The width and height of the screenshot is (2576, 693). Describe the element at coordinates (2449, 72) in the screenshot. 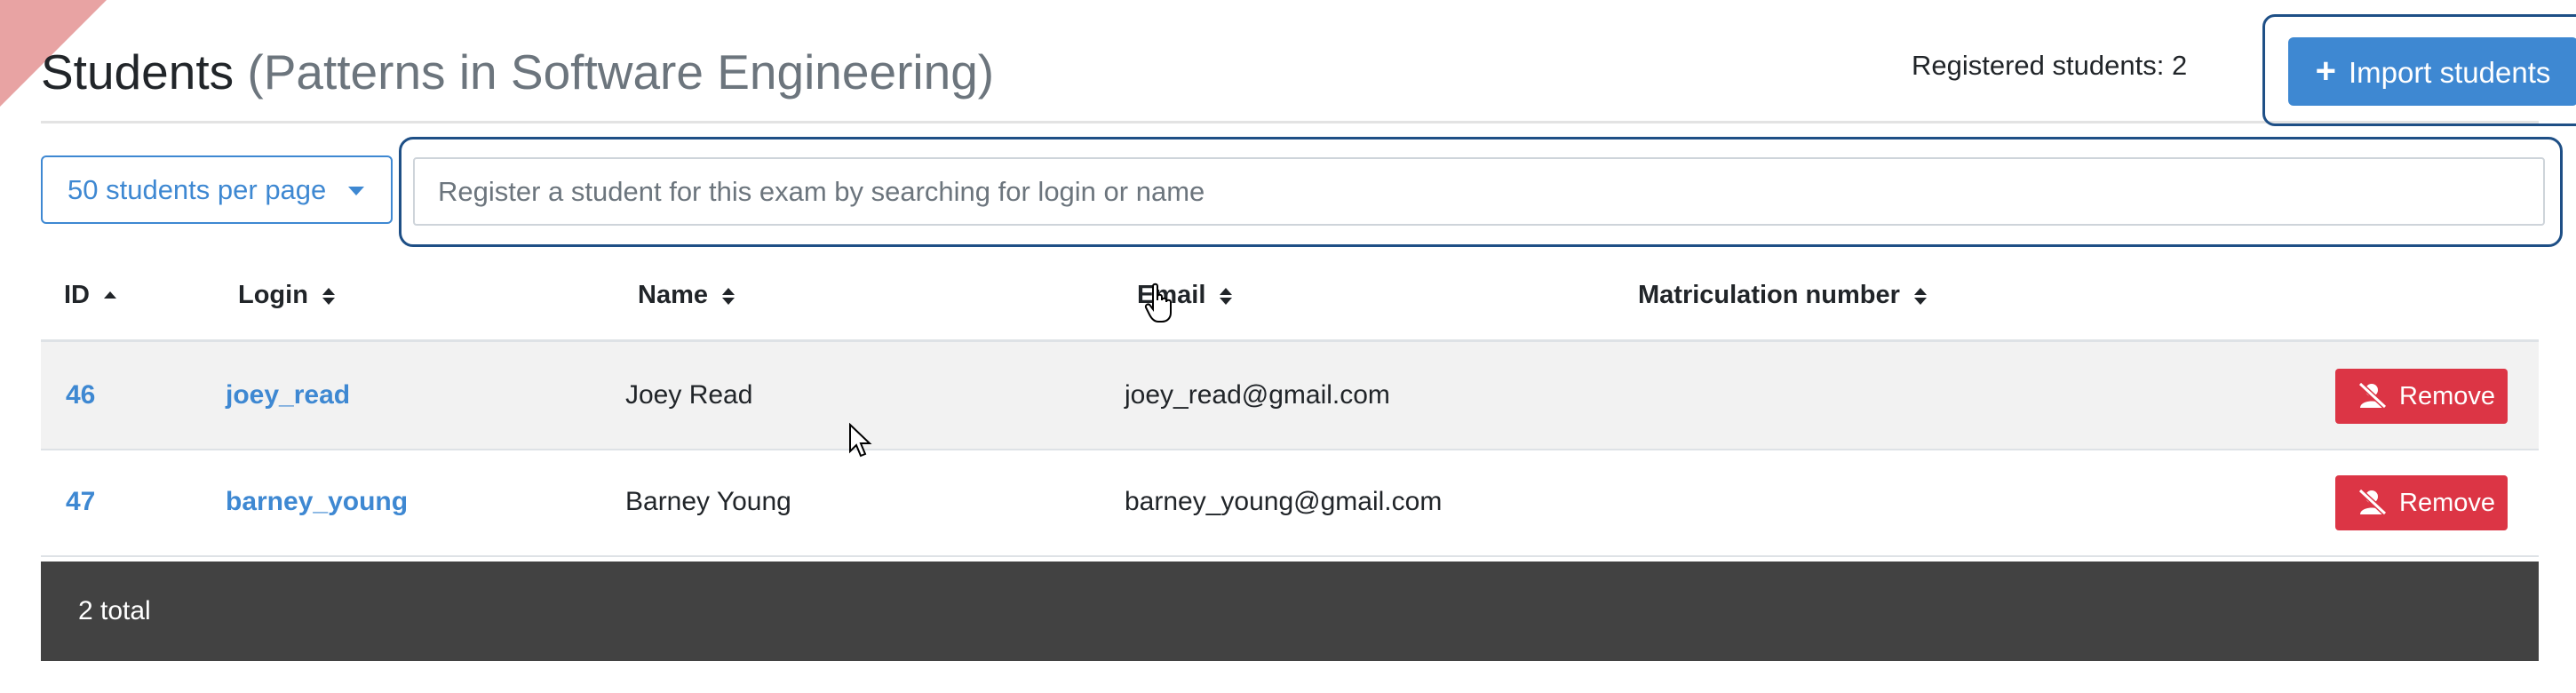

I see `import-students-label: Import students` at that location.